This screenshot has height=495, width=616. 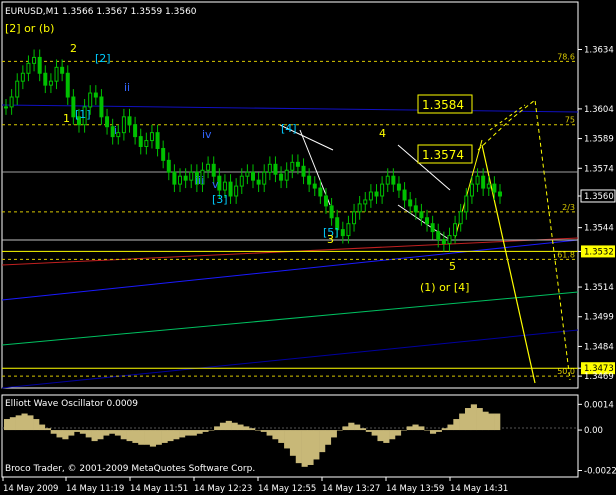 What do you see at coordinates (452, 266) in the screenshot?
I see `wave-label: 5` at bounding box center [452, 266].